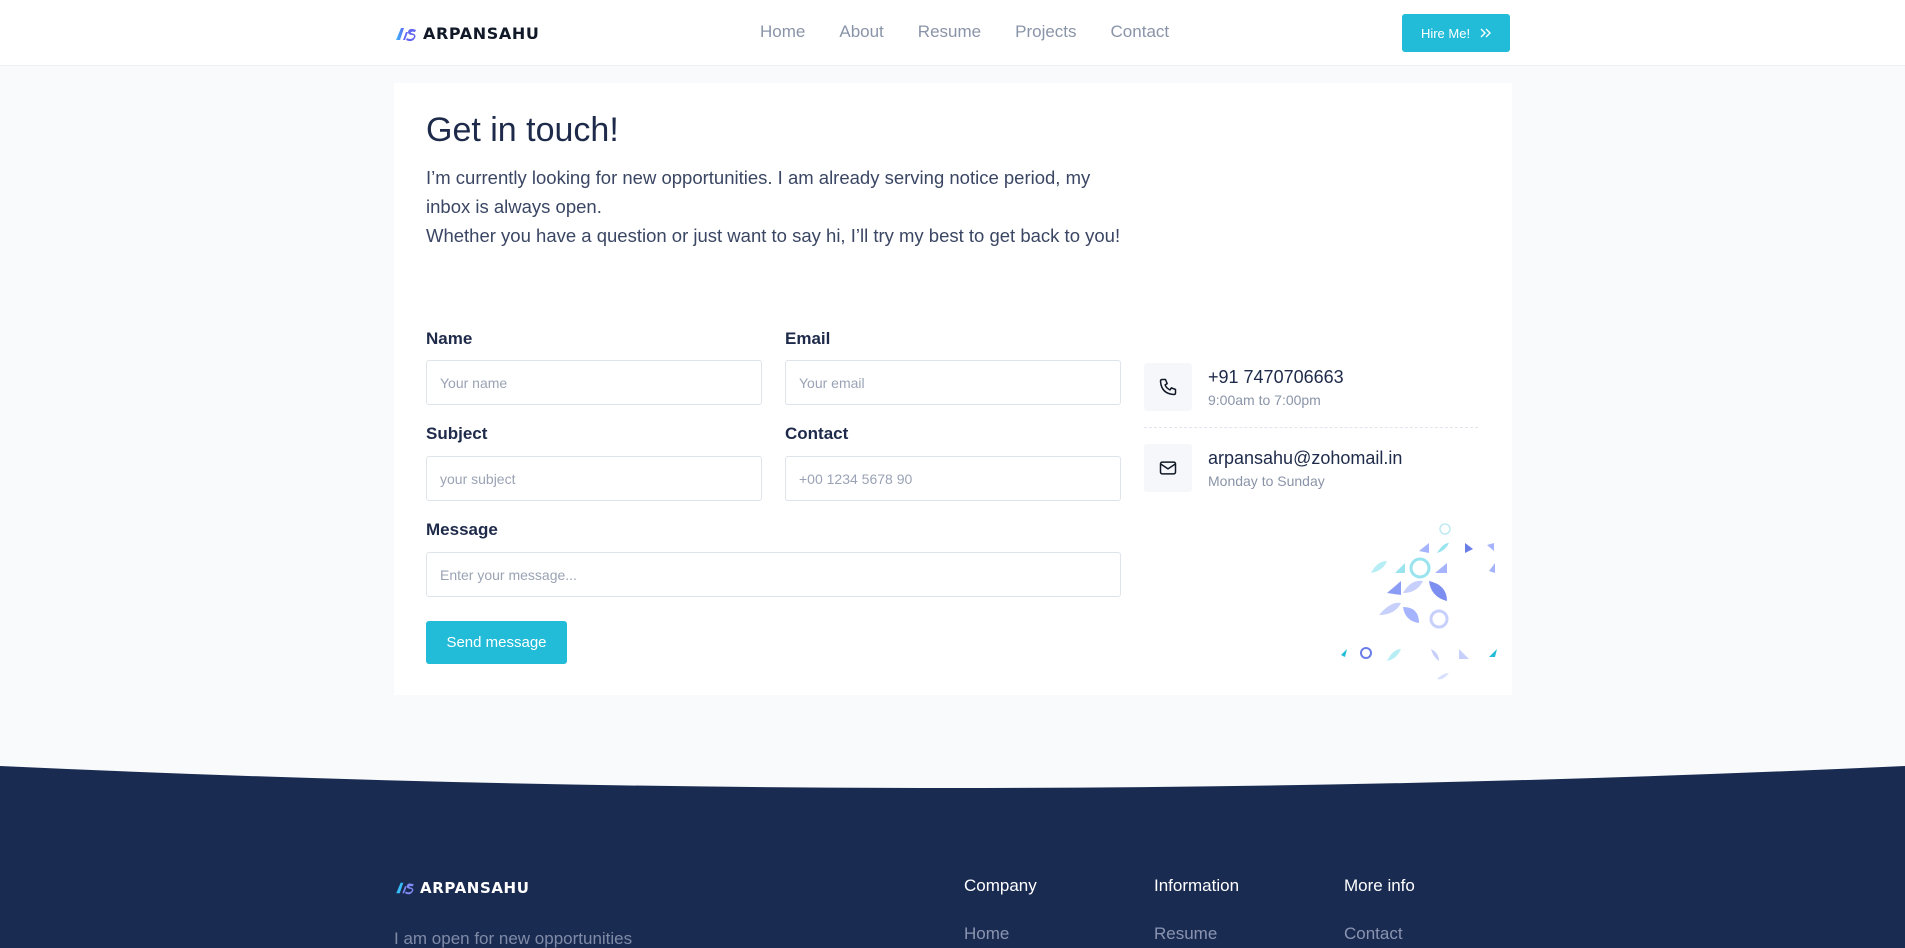 The width and height of the screenshot is (1905, 948). What do you see at coordinates (1000, 910) in the screenshot?
I see `footer-column-company: Company Home` at bounding box center [1000, 910].